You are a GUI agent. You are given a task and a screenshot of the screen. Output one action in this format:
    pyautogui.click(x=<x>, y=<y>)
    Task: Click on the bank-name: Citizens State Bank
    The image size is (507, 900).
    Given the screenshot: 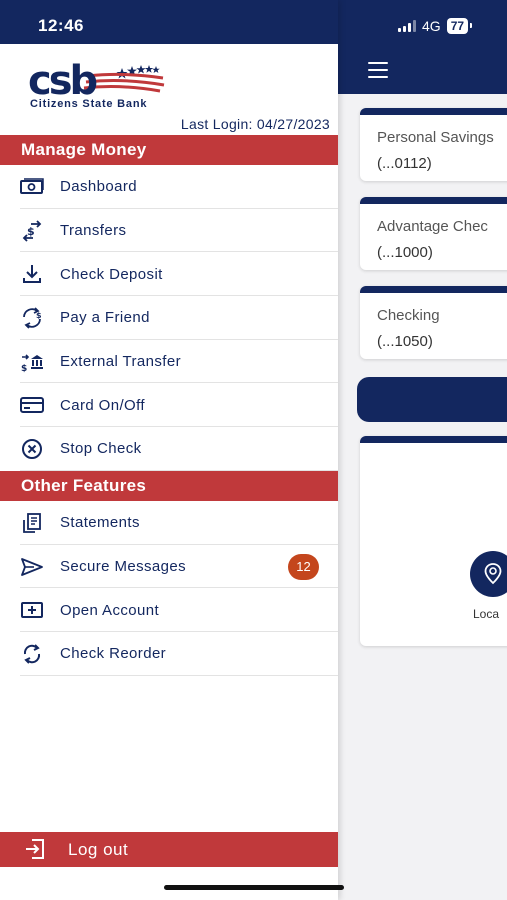 What is the action you would take?
    pyautogui.click(x=89, y=104)
    